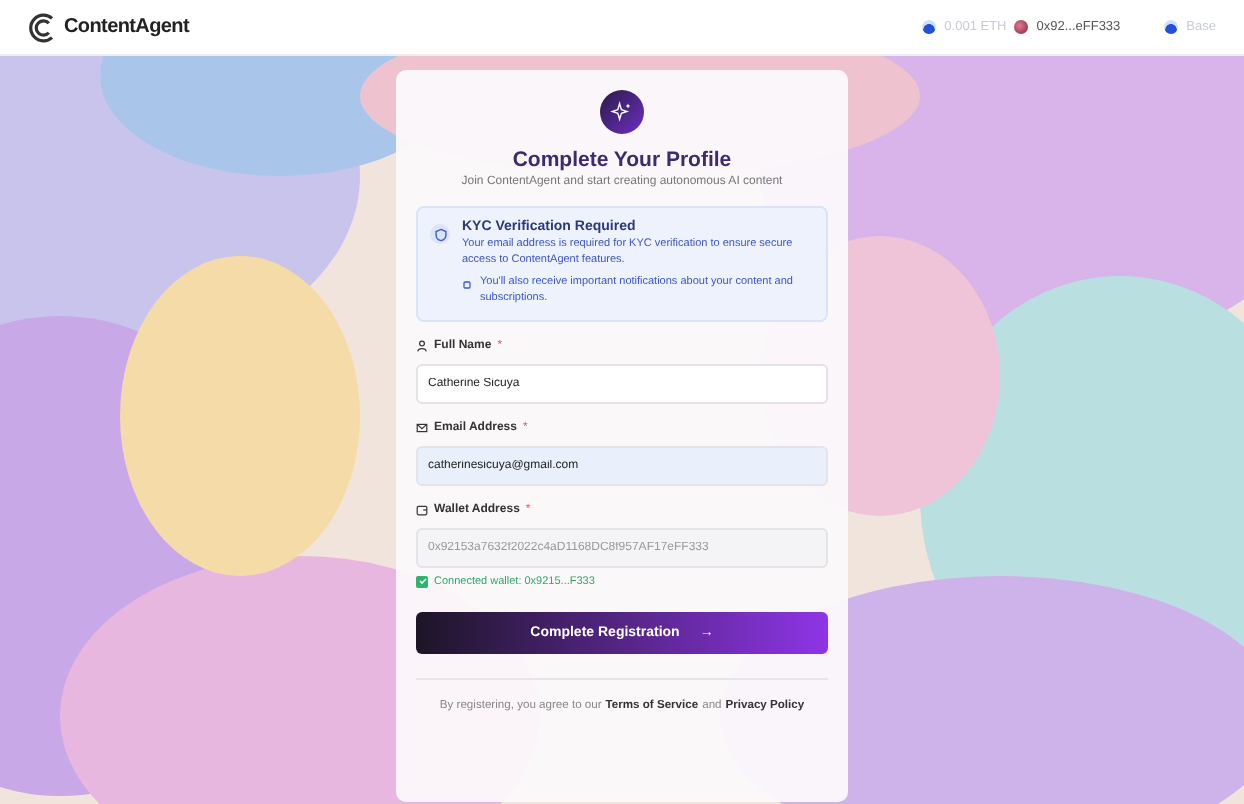 The height and width of the screenshot is (804, 1244). What do you see at coordinates (622, 112) in the screenshot?
I see `sparkle-icon` at bounding box center [622, 112].